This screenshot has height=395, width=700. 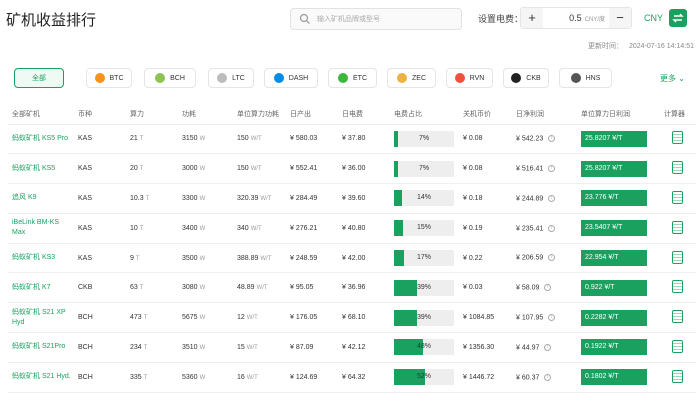 What do you see at coordinates (222, 78) in the screenshot?
I see `ltc-coin-icon` at bounding box center [222, 78].